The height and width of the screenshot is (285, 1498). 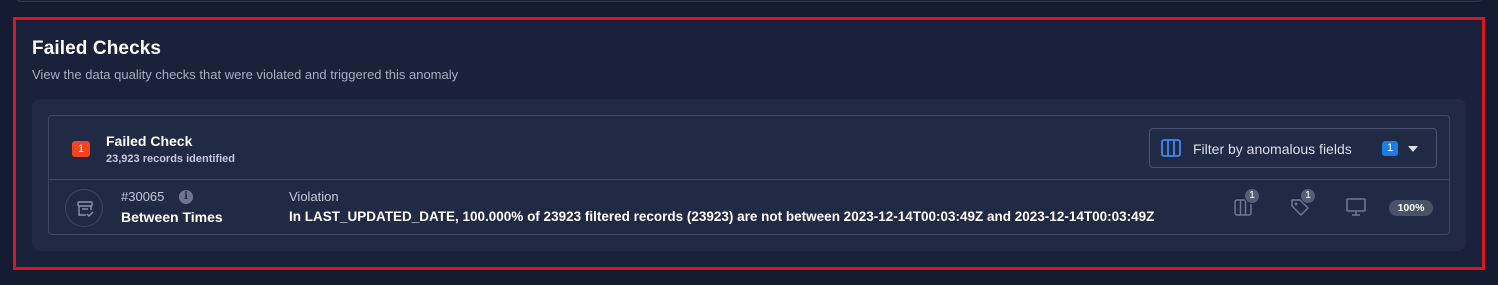 What do you see at coordinates (749, 7) in the screenshot?
I see `page-background` at bounding box center [749, 7].